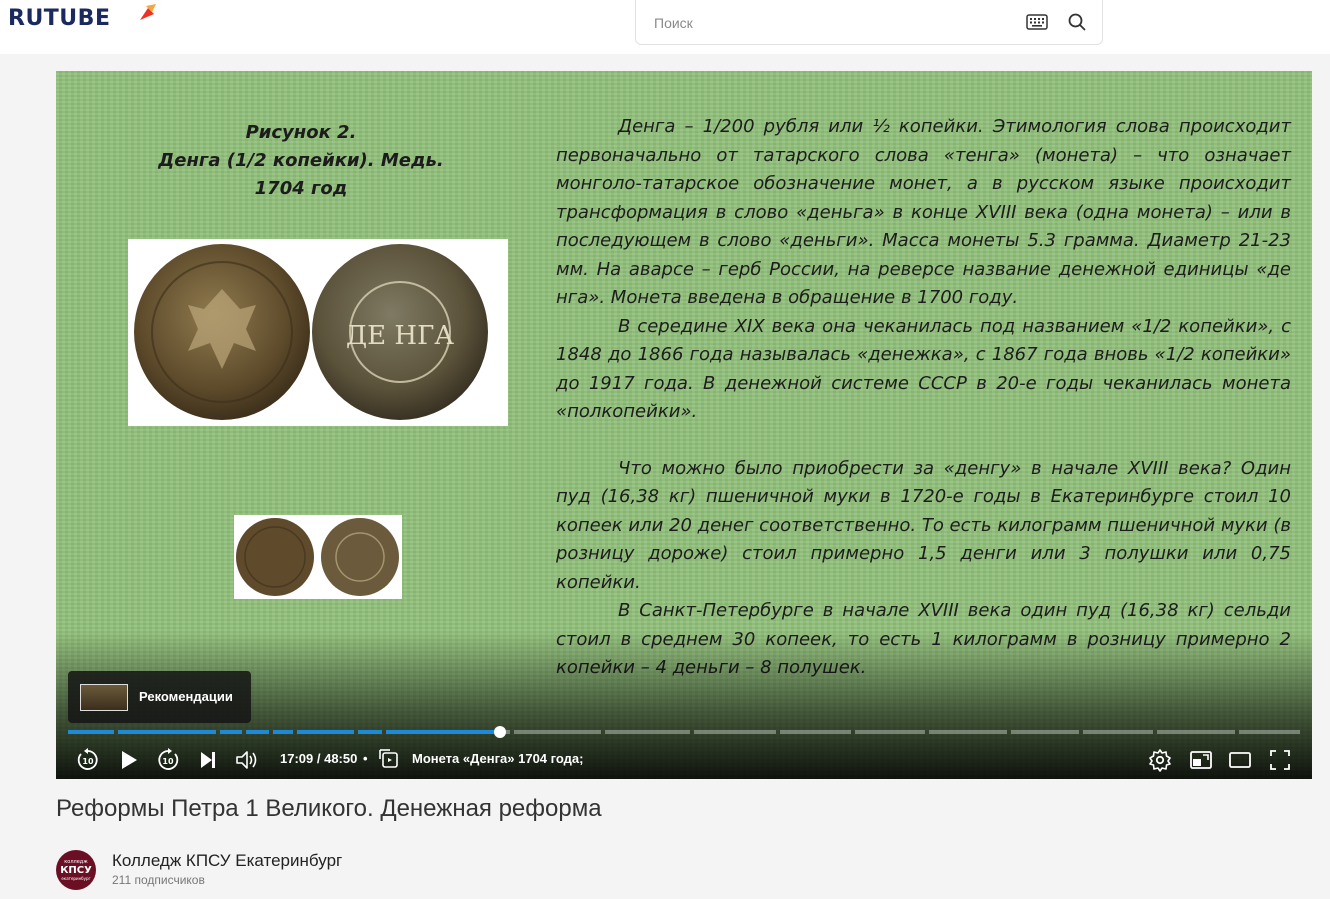  What do you see at coordinates (834, 23) in the screenshot?
I see `search-input` at bounding box center [834, 23].